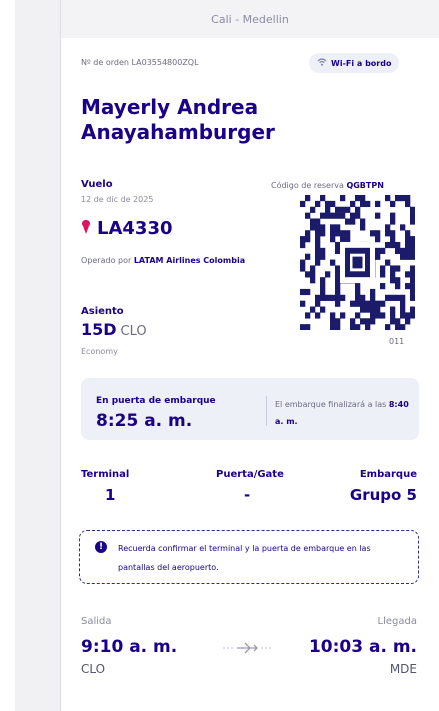 Image resolution: width=439 pixels, height=711 pixels. I want to click on wifi-icon, so click(322, 63).